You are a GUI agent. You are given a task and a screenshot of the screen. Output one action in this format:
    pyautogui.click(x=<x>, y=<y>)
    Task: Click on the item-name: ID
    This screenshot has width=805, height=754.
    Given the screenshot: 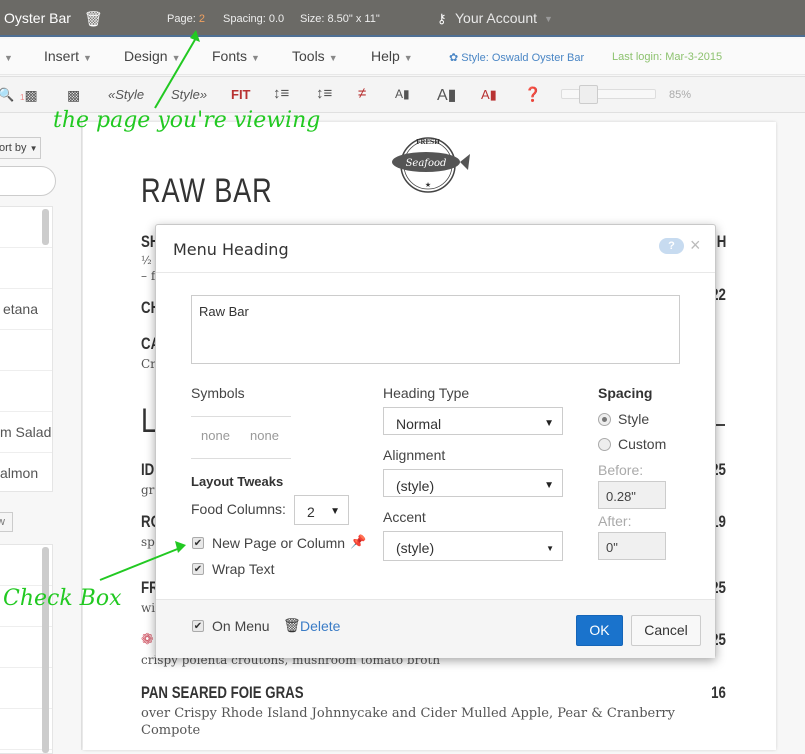 What is the action you would take?
    pyautogui.click(x=147, y=470)
    